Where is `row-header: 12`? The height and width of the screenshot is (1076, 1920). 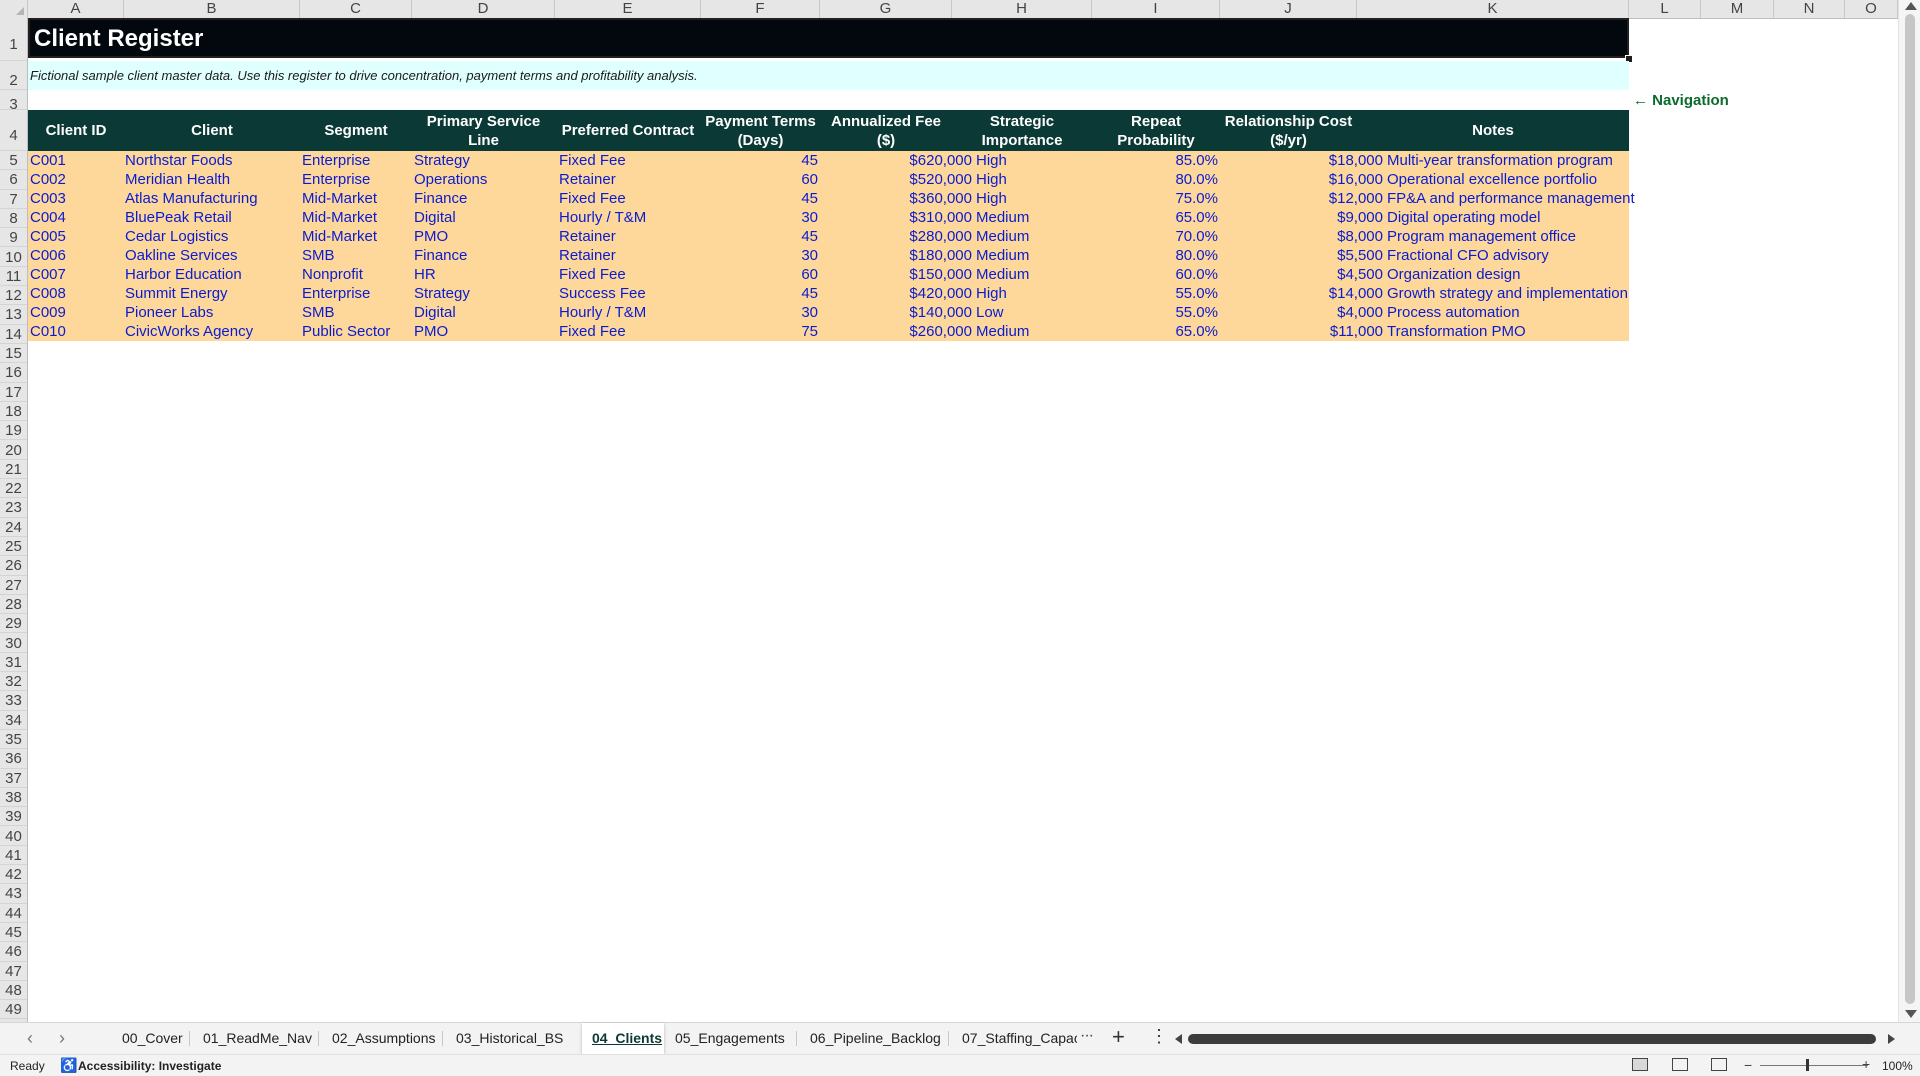
row-header: 12 is located at coordinates (13, 296).